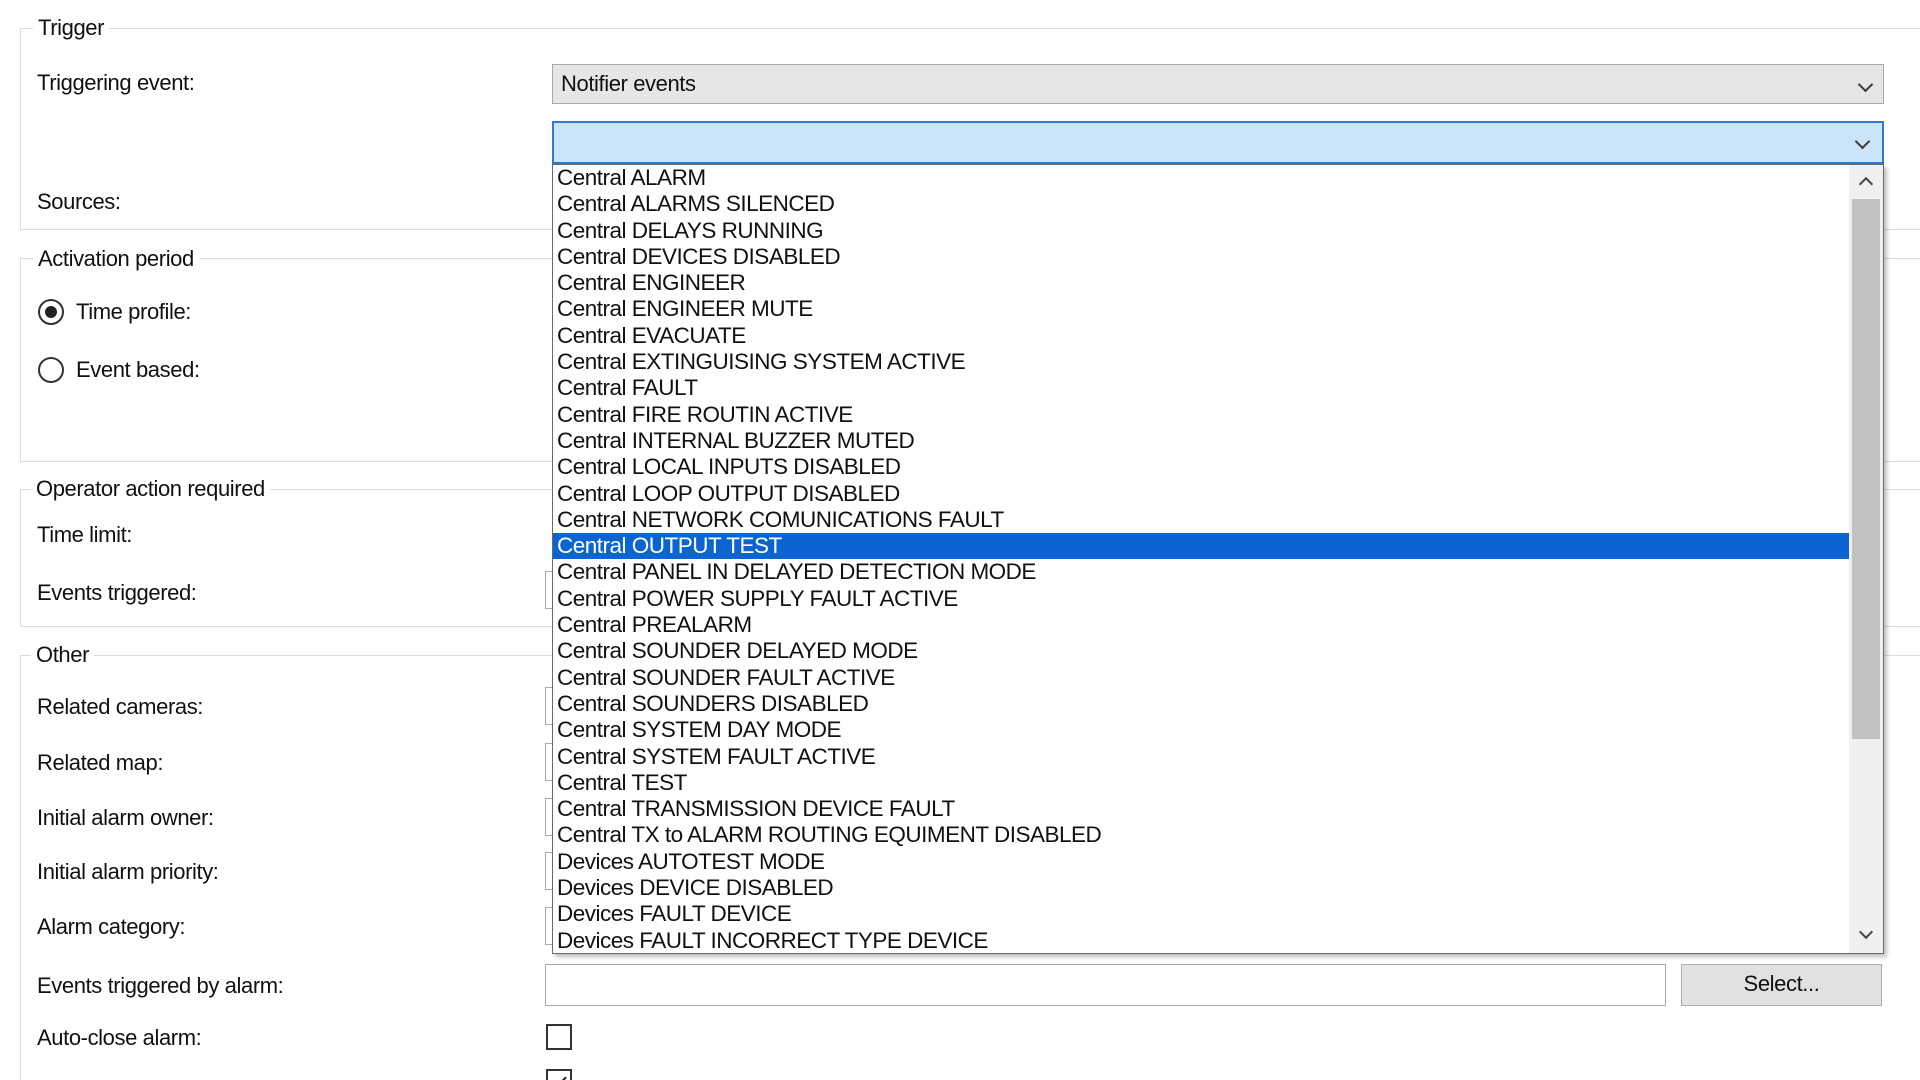 Image resolution: width=1920 pixels, height=1080 pixels. Describe the element at coordinates (1201, 520) in the screenshot. I see `dropdown-option: Central NETWORK COMUNICATIONS FAULT` at that location.